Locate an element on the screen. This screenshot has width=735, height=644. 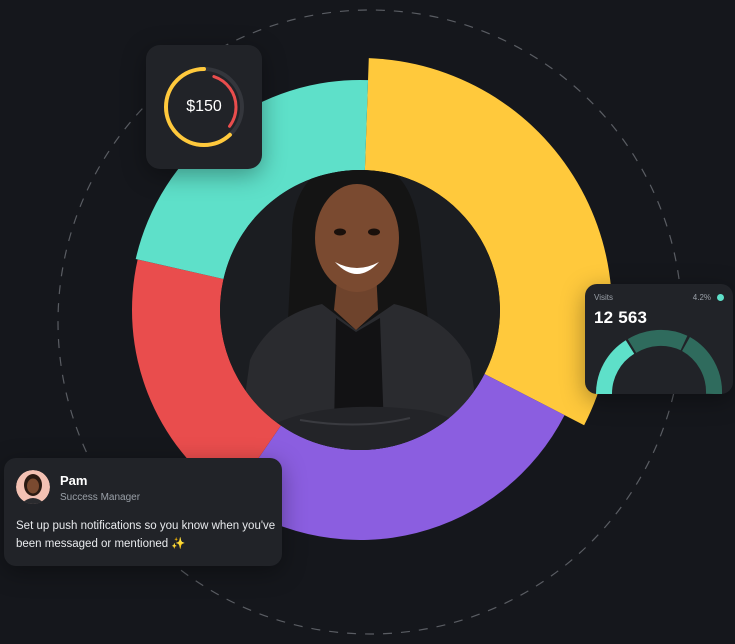
price-value: $150 is located at coordinates (204, 106).